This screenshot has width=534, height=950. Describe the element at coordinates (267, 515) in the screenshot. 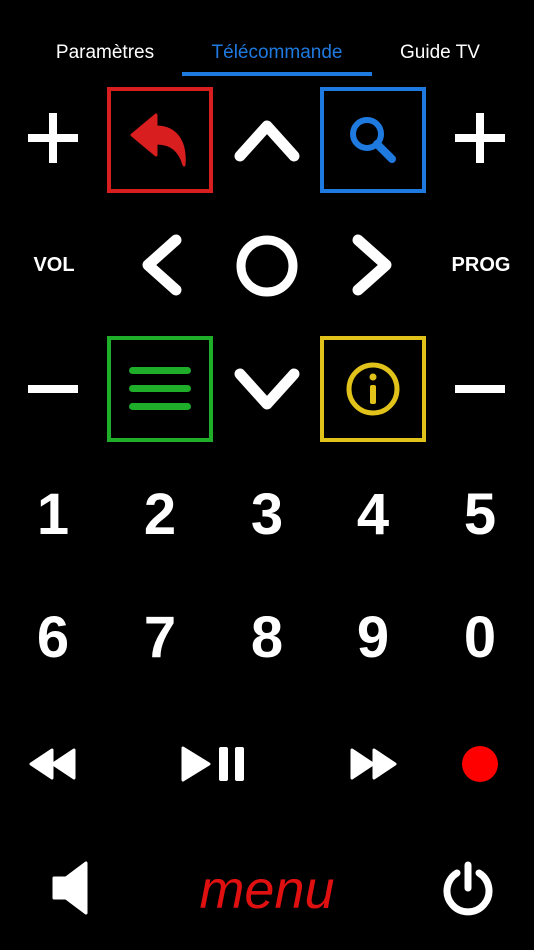

I see `digit-3-button: 3` at that location.